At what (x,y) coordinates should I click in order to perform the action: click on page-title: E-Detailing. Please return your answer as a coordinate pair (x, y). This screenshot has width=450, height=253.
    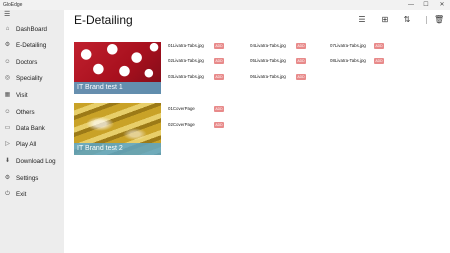
    Looking at the image, I should click on (103, 20).